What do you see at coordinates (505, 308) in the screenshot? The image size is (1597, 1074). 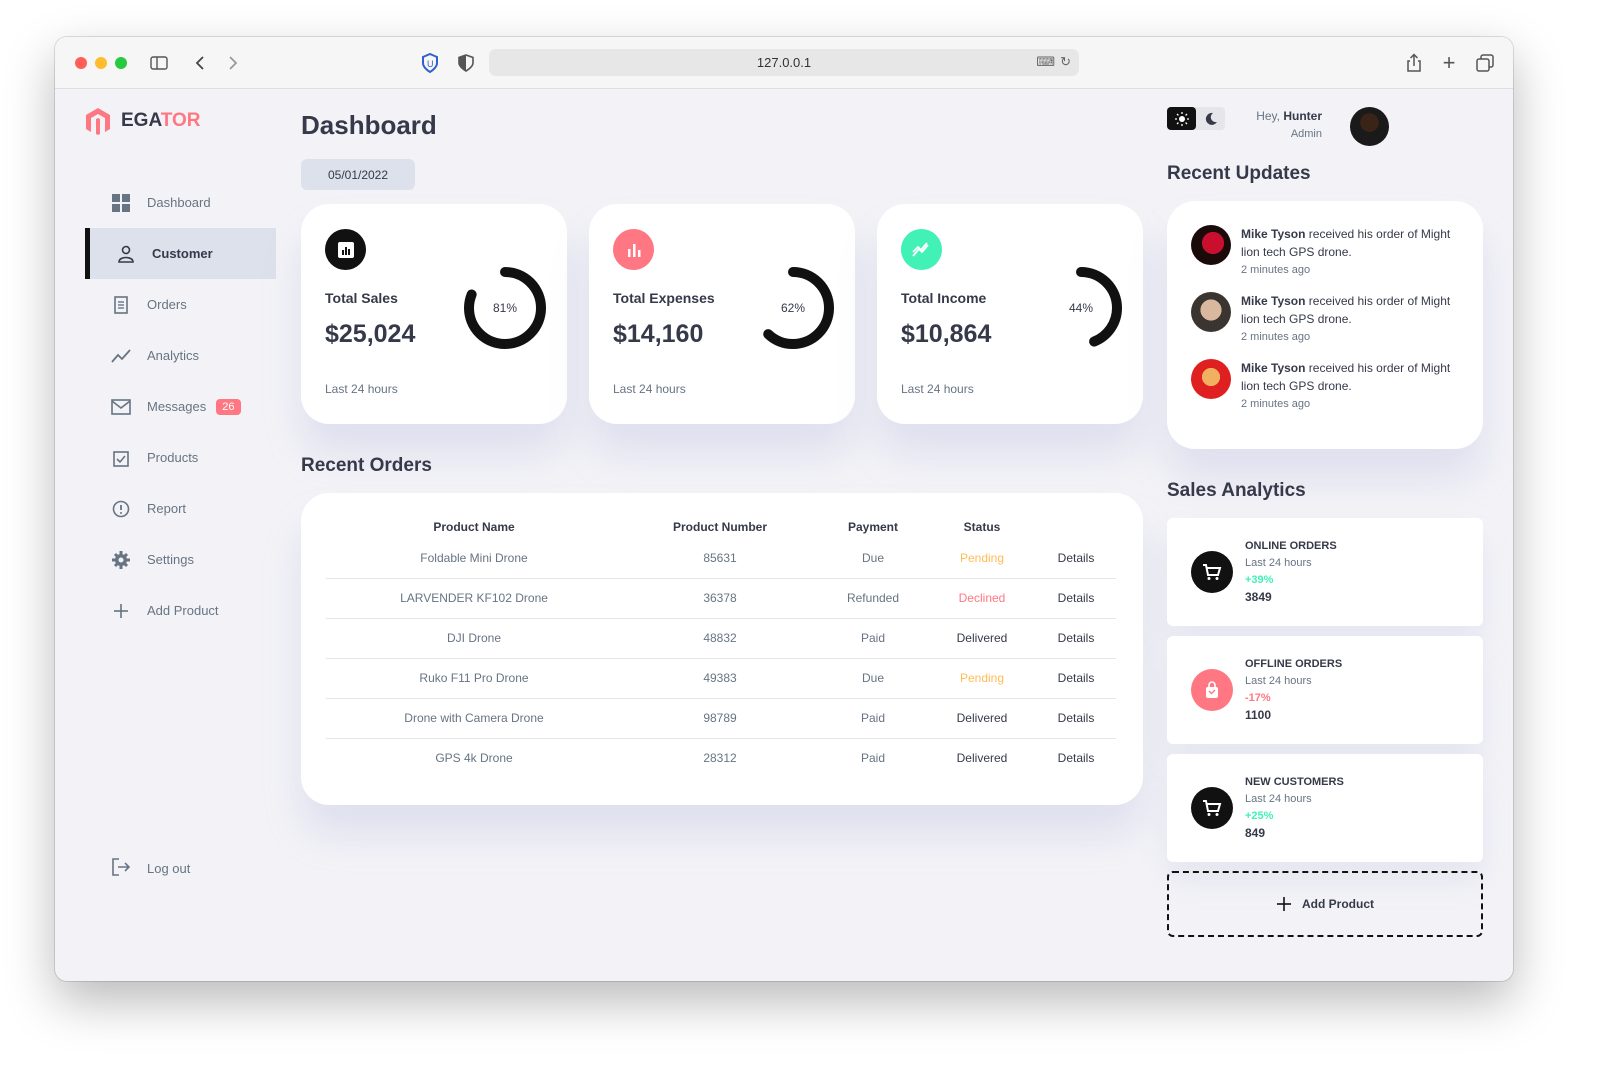 I see `card-percent: 81%` at bounding box center [505, 308].